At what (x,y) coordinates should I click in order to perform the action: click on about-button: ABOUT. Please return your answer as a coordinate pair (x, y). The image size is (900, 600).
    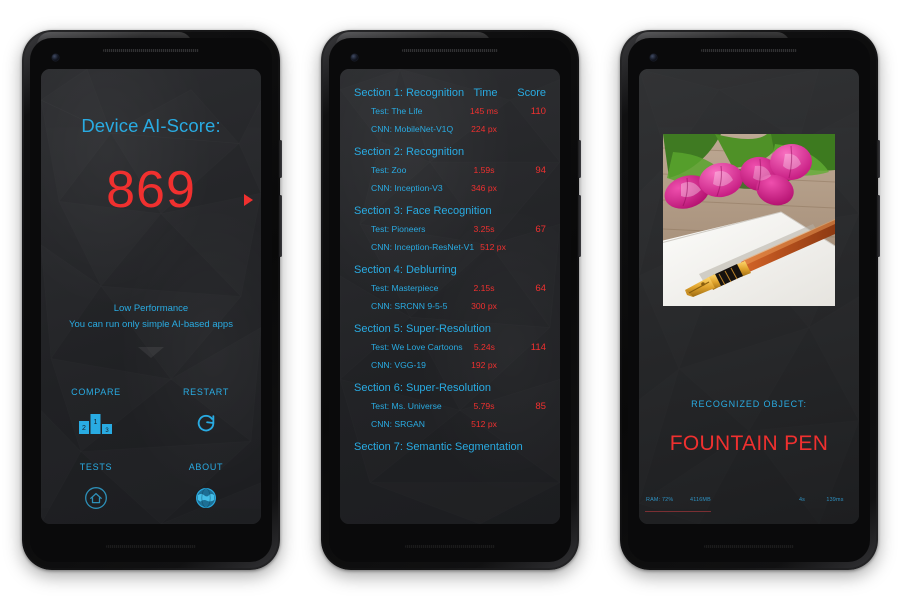
    Looking at the image, I should click on (206, 488).